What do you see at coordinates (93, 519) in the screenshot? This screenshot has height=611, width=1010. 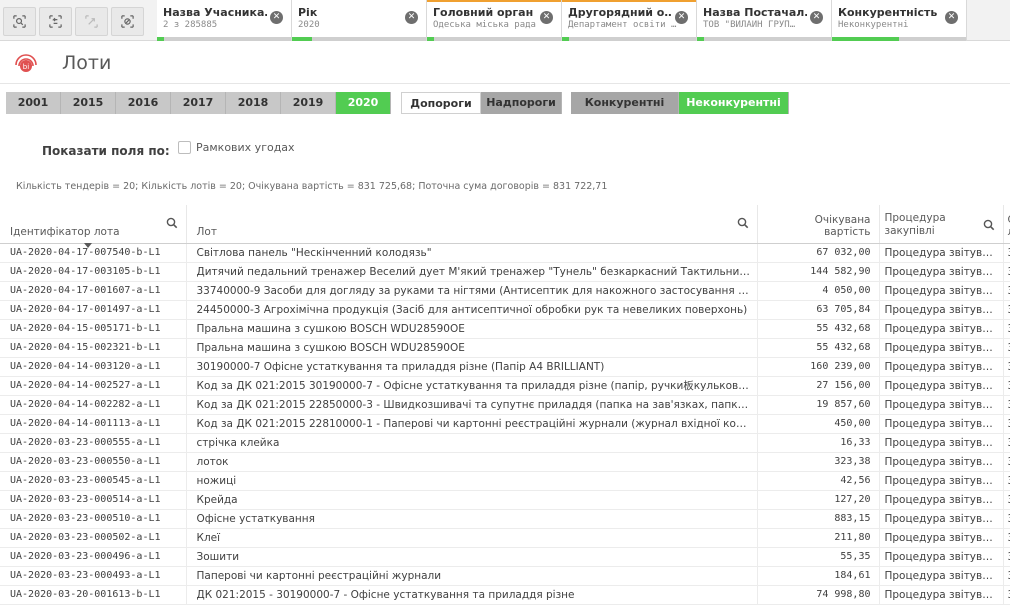 I see `lot-id-cell: UA-2020-03-23-000510-a-L1` at bounding box center [93, 519].